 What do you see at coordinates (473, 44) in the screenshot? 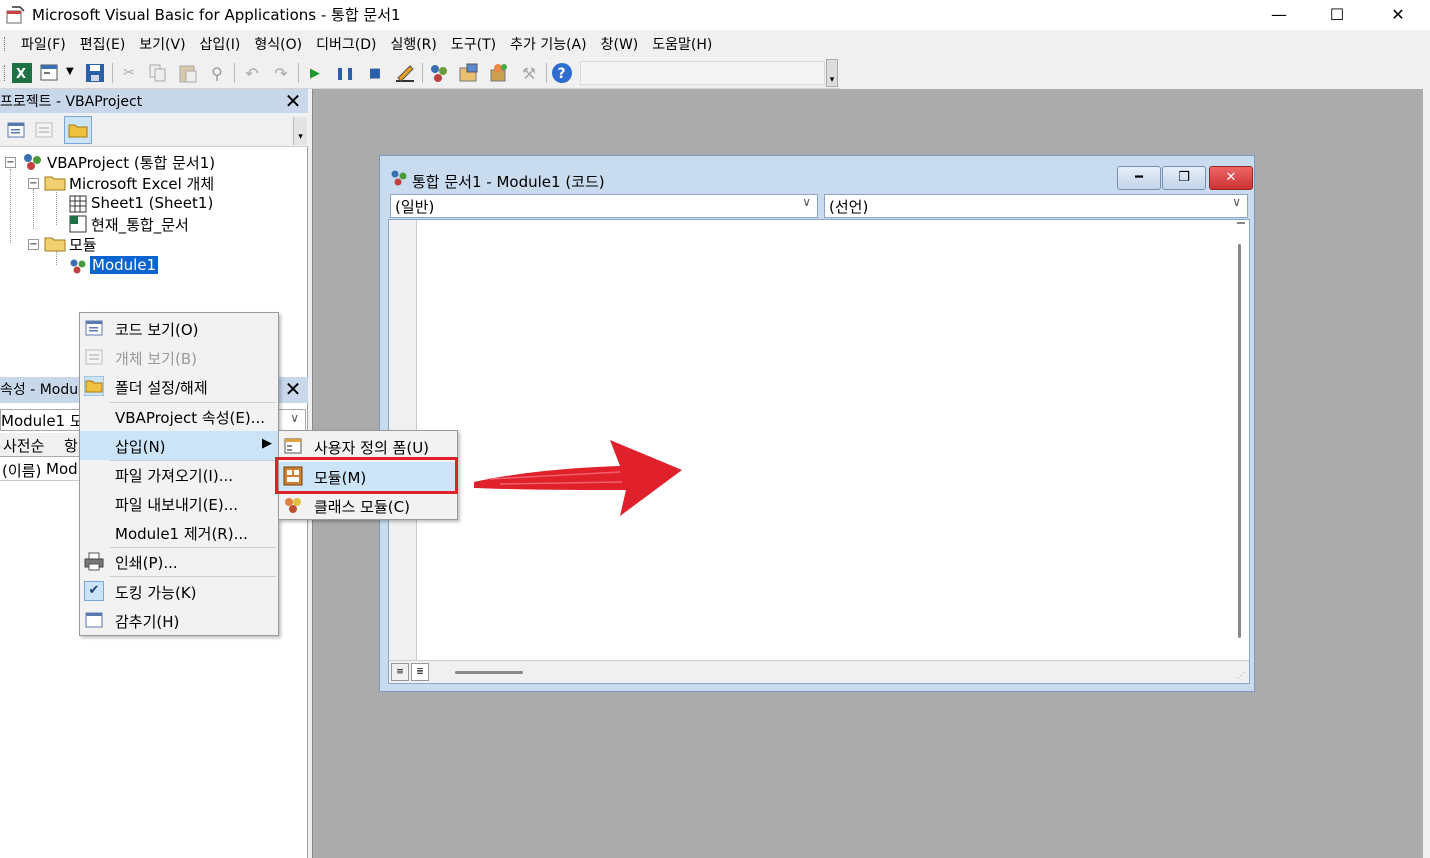
I see `menu-tools: 도구(T)` at bounding box center [473, 44].